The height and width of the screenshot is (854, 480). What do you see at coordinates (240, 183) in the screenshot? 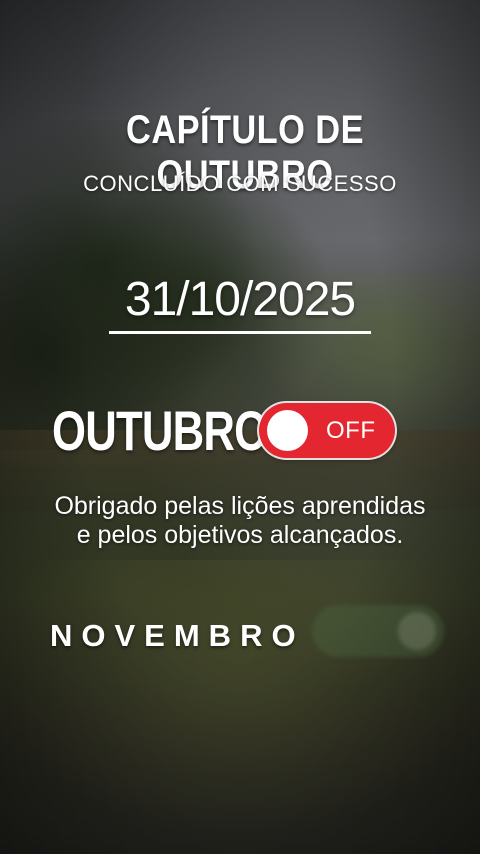
I see `page-subtitle: CONCLUÍDO COM SUCESSO` at bounding box center [240, 183].